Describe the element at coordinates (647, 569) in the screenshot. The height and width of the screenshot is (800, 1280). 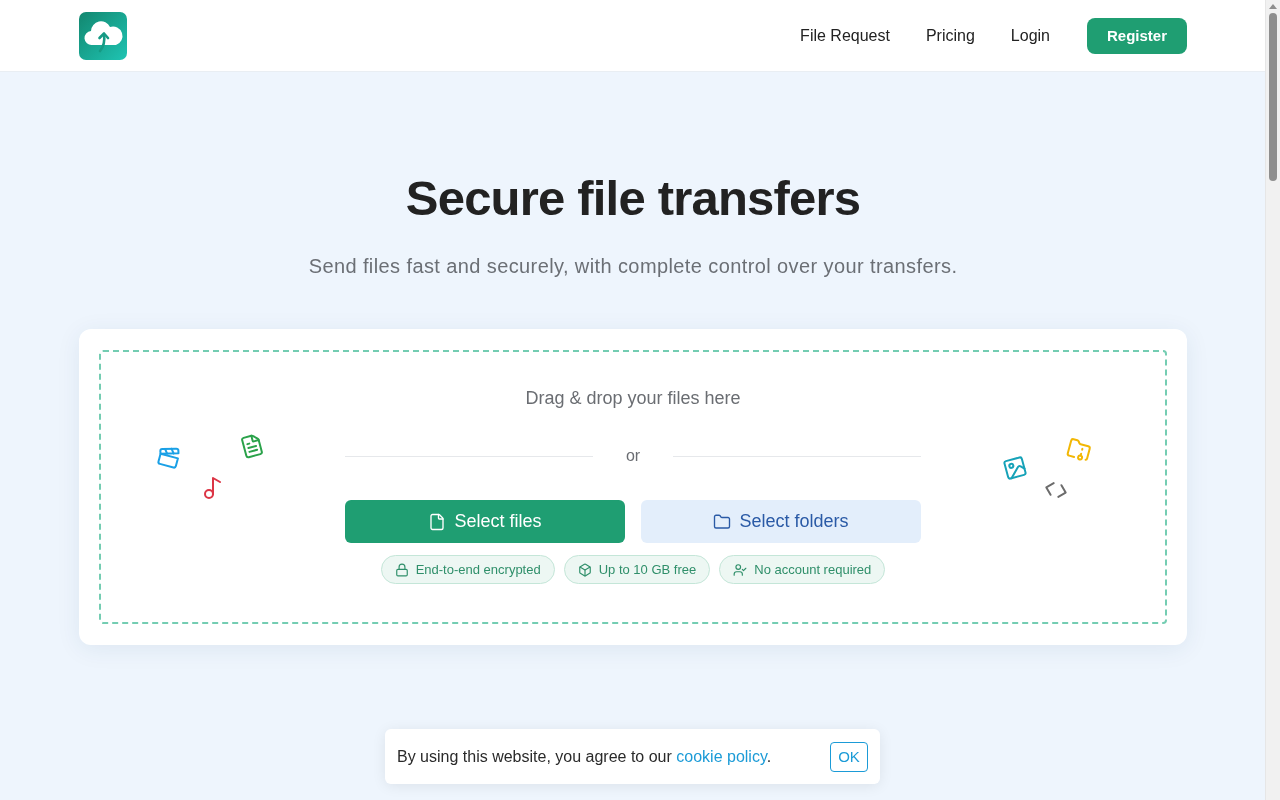
I see `badge-label: Up to 10 GB free` at that location.